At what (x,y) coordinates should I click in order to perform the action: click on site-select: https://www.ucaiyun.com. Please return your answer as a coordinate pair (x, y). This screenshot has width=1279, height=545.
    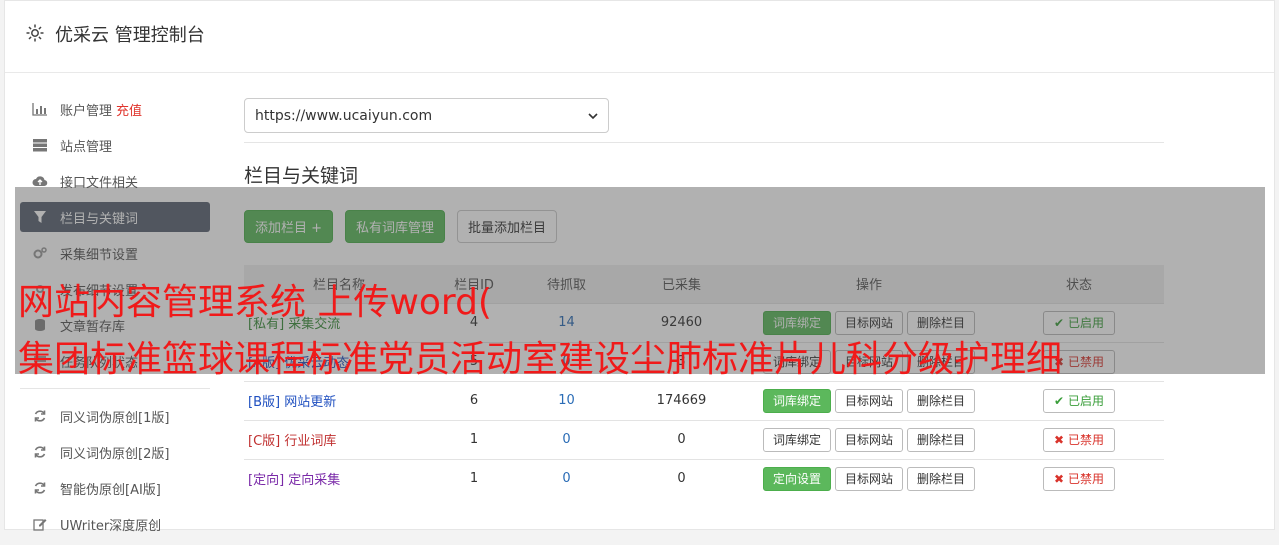
    Looking at the image, I should click on (426, 115).